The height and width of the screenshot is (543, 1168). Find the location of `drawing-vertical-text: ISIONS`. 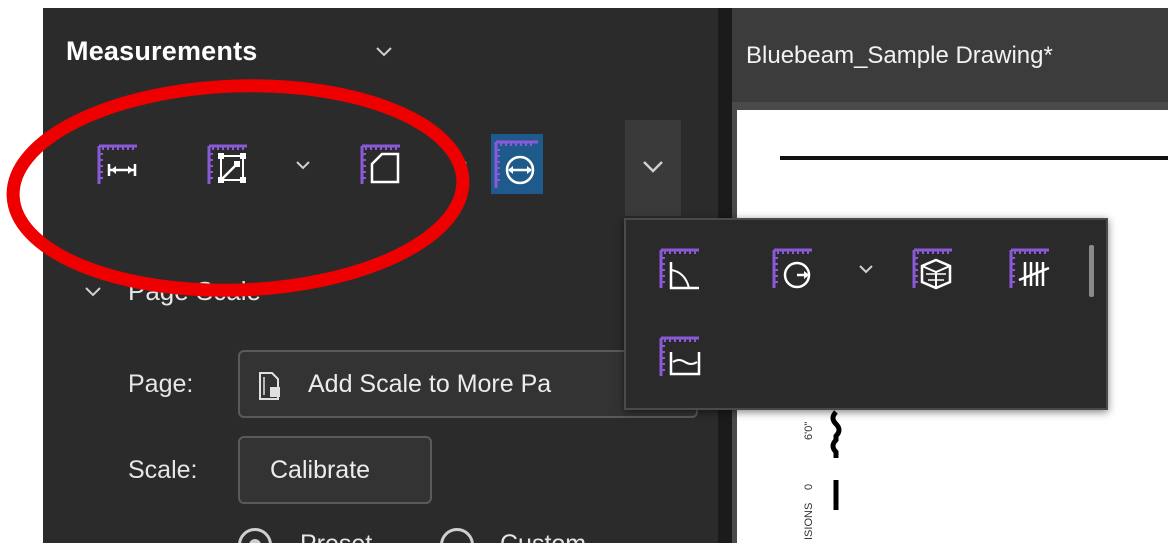

drawing-vertical-text: ISIONS is located at coordinates (809, 521).